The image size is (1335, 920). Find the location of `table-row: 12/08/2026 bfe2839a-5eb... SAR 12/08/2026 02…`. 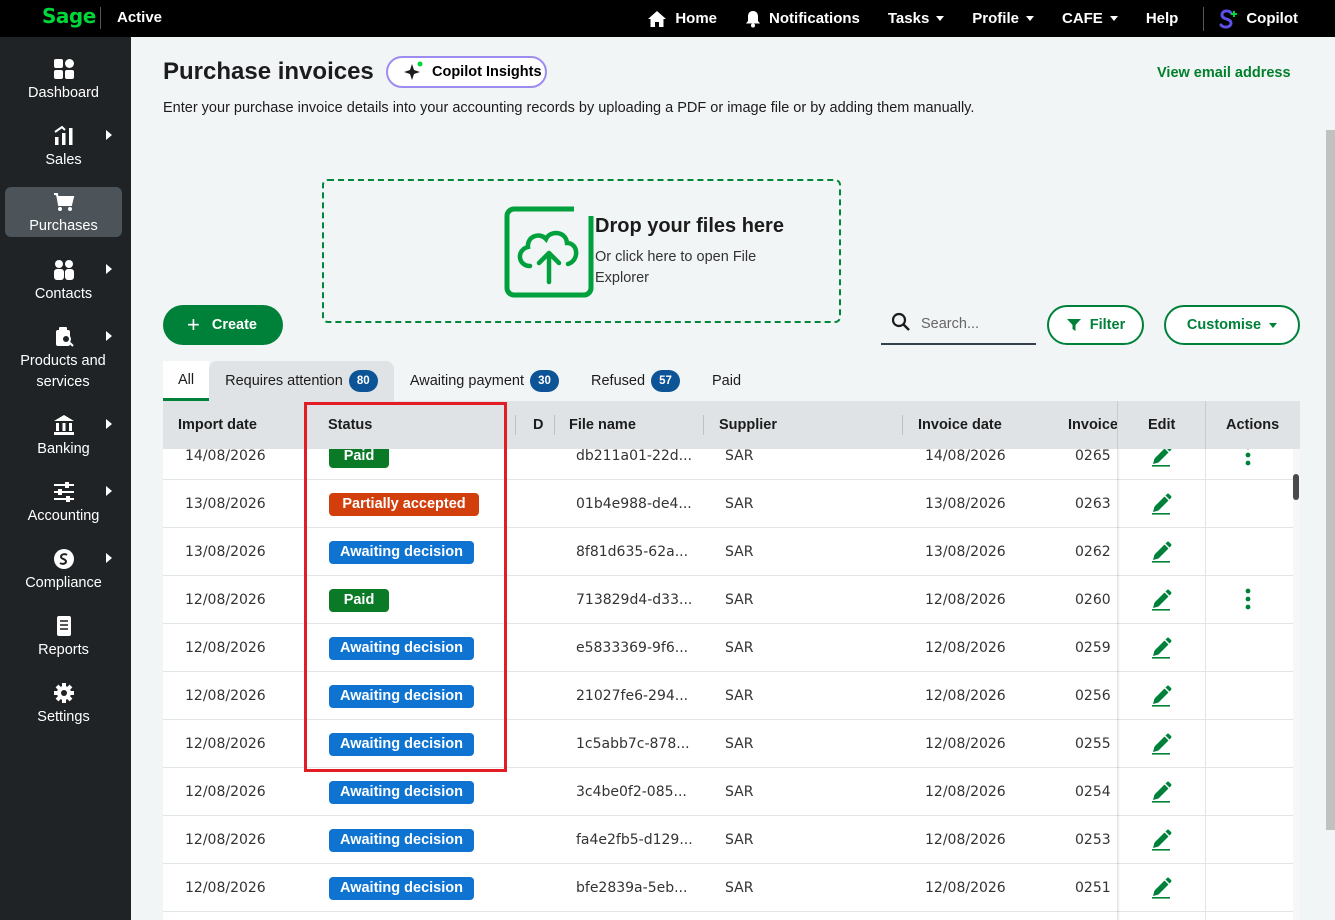

table-row: 12/08/2026 bfe2839a-5eb... SAR 12/08/2026 02… is located at coordinates (728, 888).